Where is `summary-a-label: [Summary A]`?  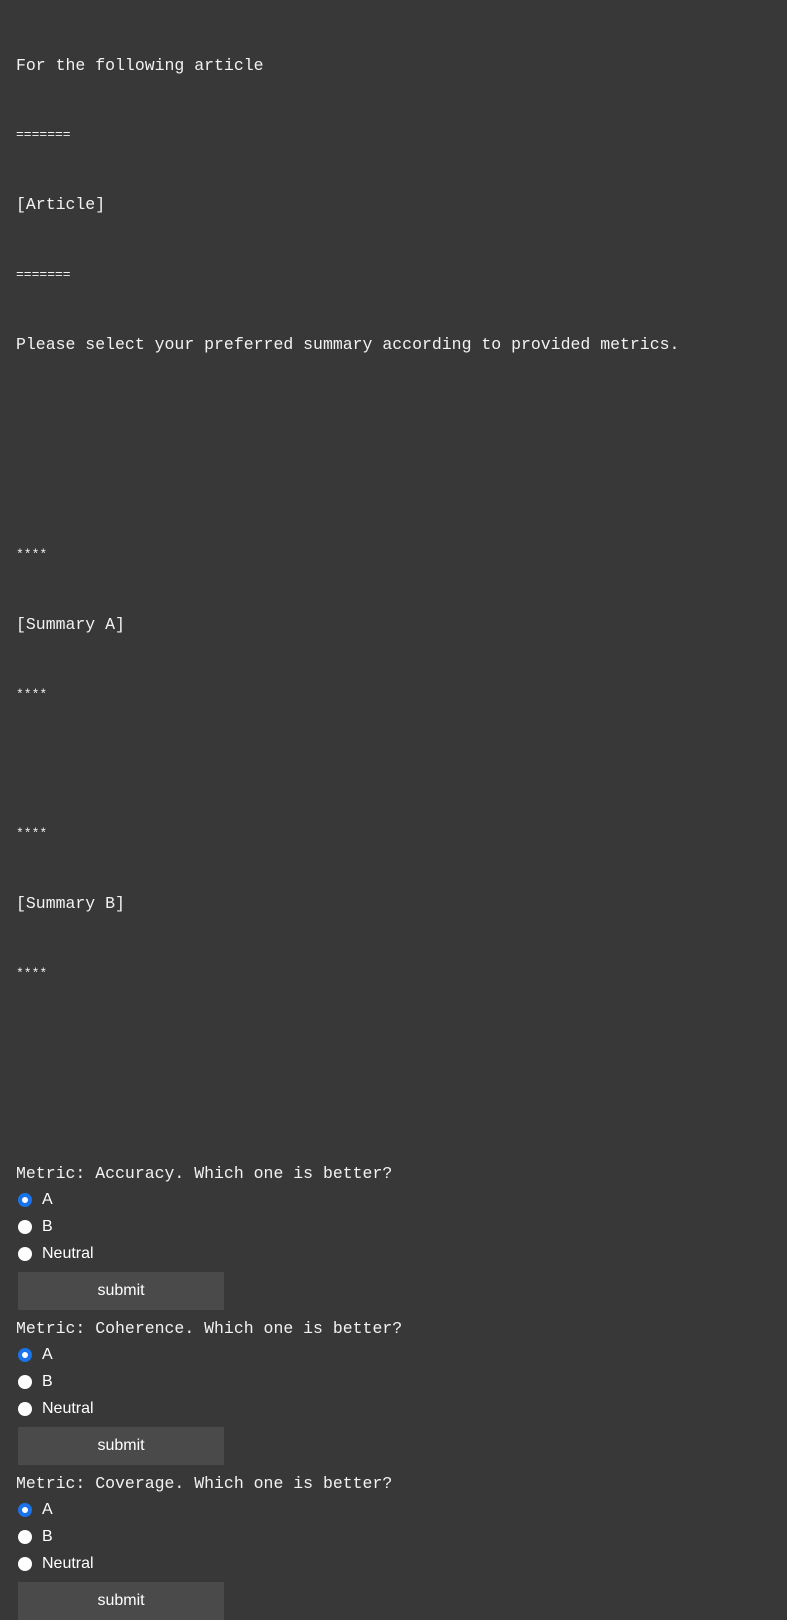
summary-a-label: [Summary A] is located at coordinates (70, 624).